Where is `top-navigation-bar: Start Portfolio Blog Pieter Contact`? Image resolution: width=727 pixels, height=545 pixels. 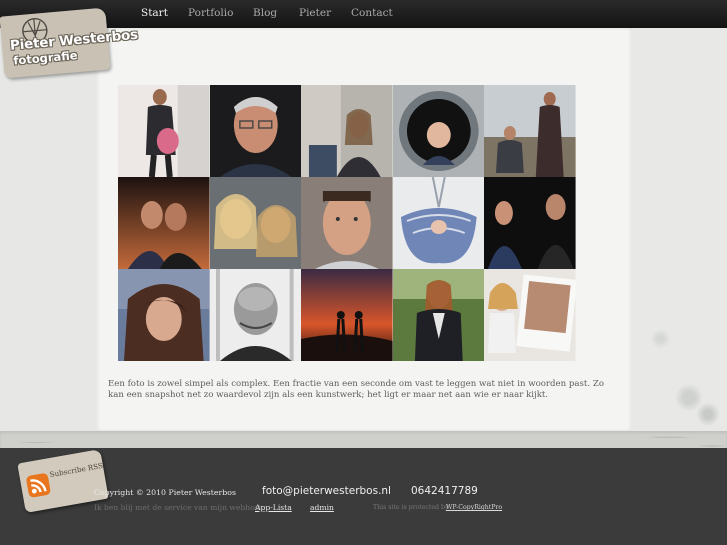 top-navigation-bar: Start Portfolio Blog Pieter Contact is located at coordinates (363, 14).